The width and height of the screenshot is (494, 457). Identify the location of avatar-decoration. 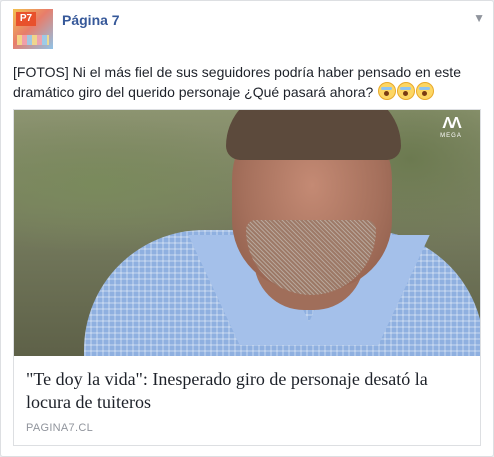
(33, 40).